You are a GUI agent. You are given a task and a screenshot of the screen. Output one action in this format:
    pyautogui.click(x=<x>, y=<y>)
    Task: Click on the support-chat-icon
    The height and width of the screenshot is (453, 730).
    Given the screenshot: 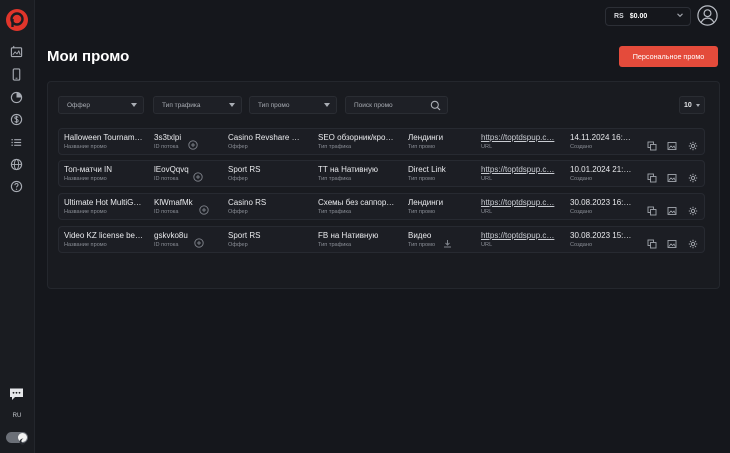 What is the action you would take?
    pyautogui.click(x=16, y=394)
    